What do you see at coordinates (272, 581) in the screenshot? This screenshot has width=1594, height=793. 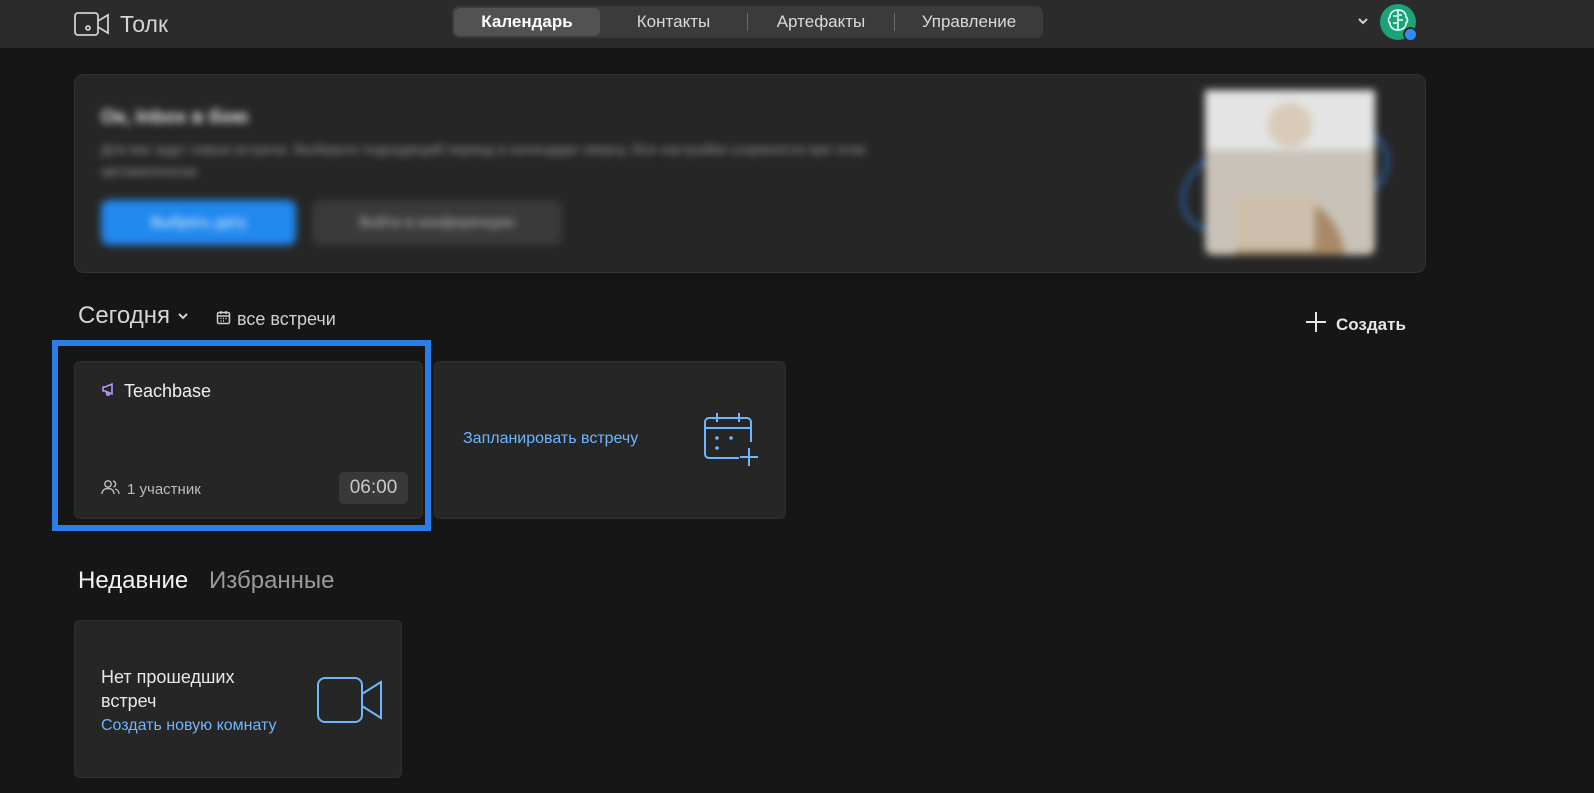 I see `tab-favorites: Избранные` at bounding box center [272, 581].